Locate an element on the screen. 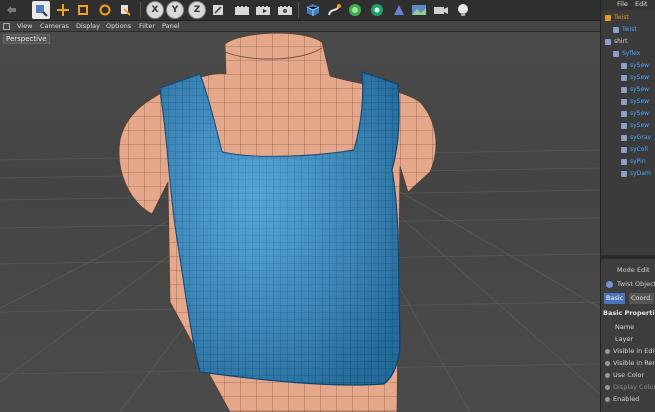 The width and height of the screenshot is (655, 412). menu-display: Display is located at coordinates (88, 26).